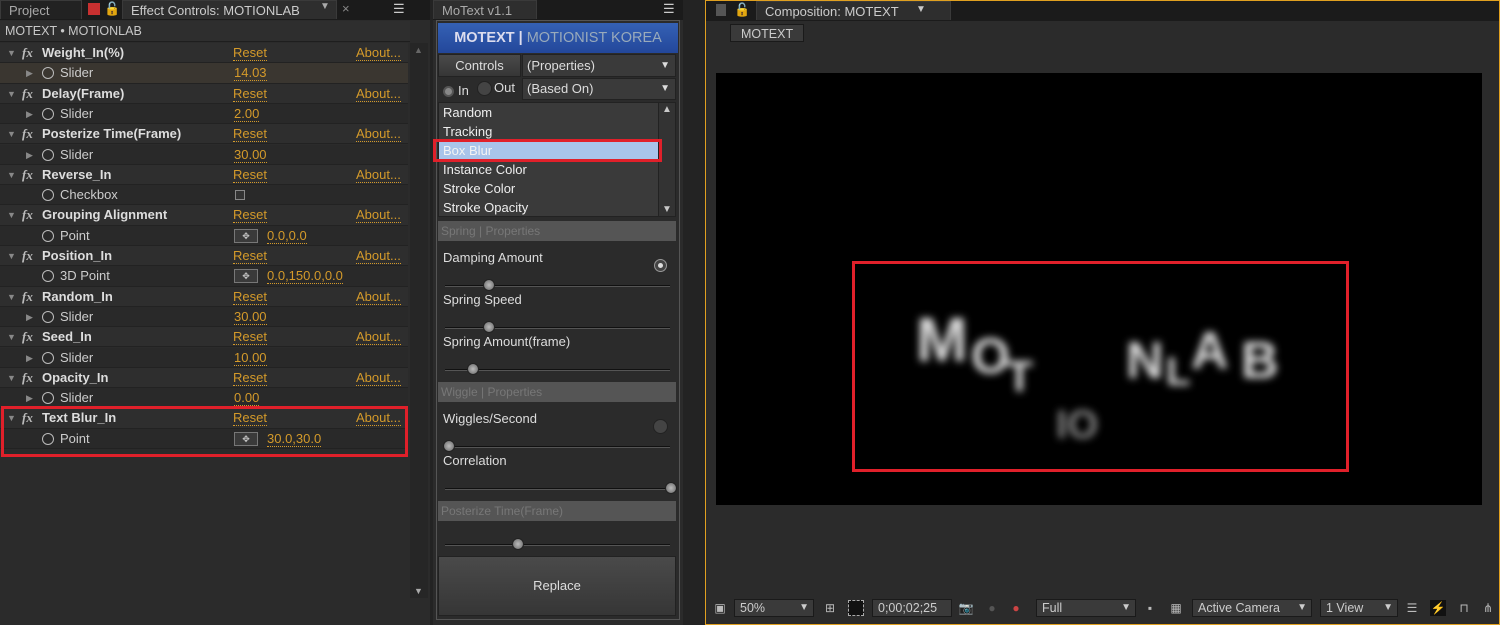 This screenshot has width=1500, height=625. What do you see at coordinates (1359, 608) in the screenshot?
I see `views-dropdown: 1 View ▼` at bounding box center [1359, 608].